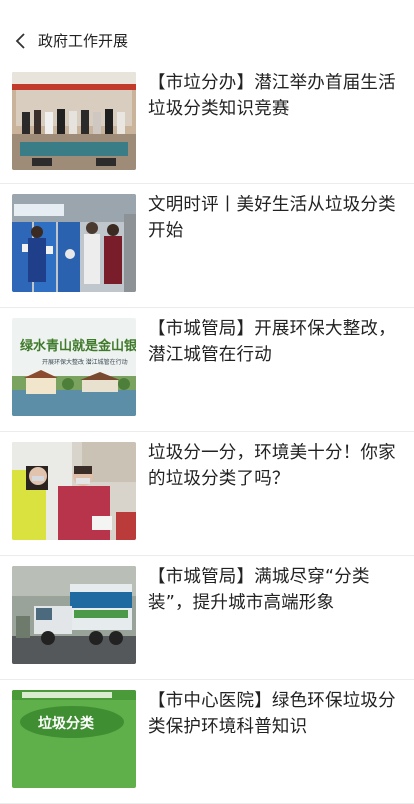 The height and width of the screenshot is (804, 414). What do you see at coordinates (272, 218) in the screenshot?
I see `article-title: 文明时评丨美好生活从垃圾分类开始` at bounding box center [272, 218].